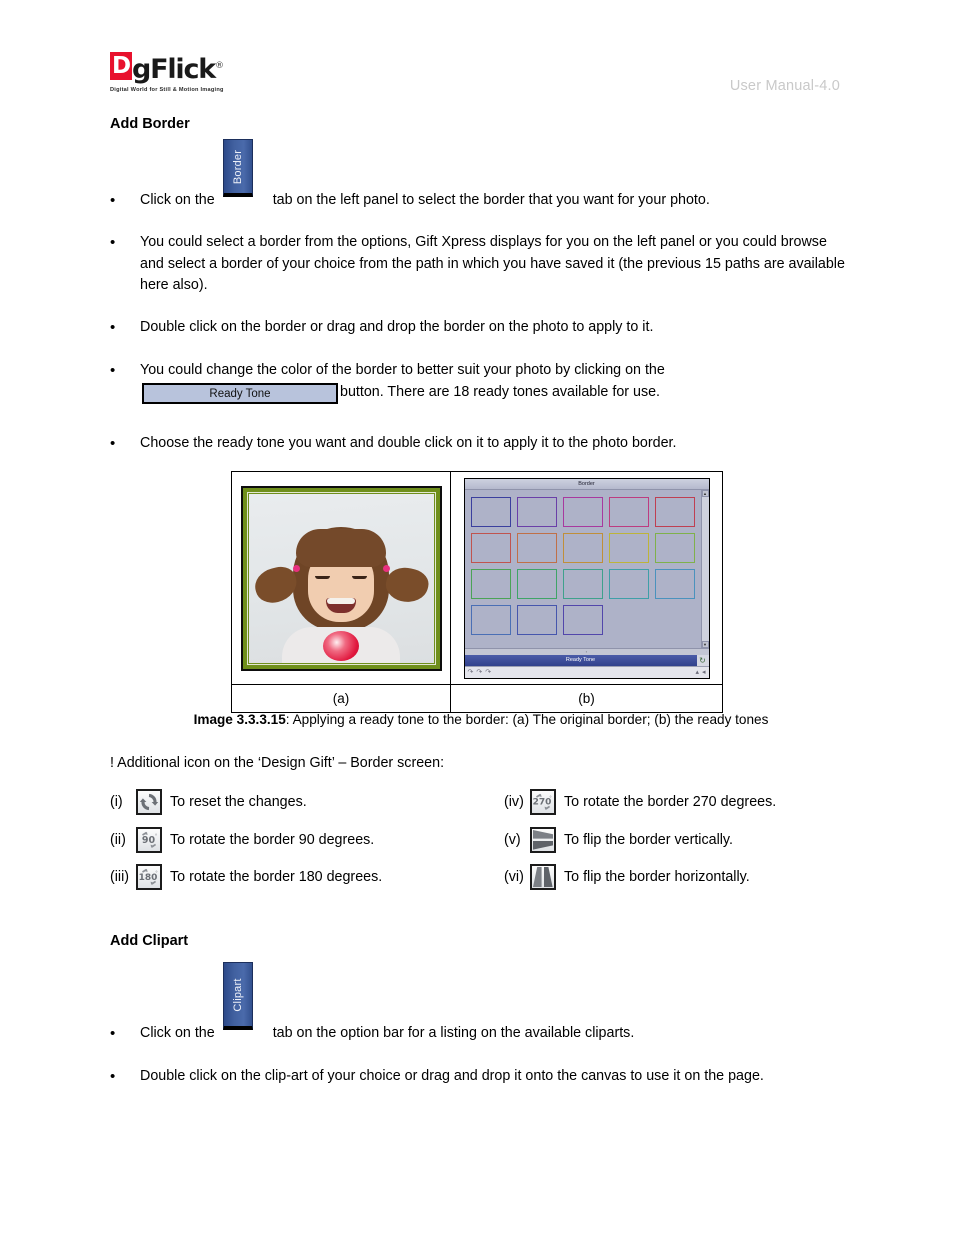 The height and width of the screenshot is (1235, 954). I want to click on photo-inner-hairline, so click(341, 578).